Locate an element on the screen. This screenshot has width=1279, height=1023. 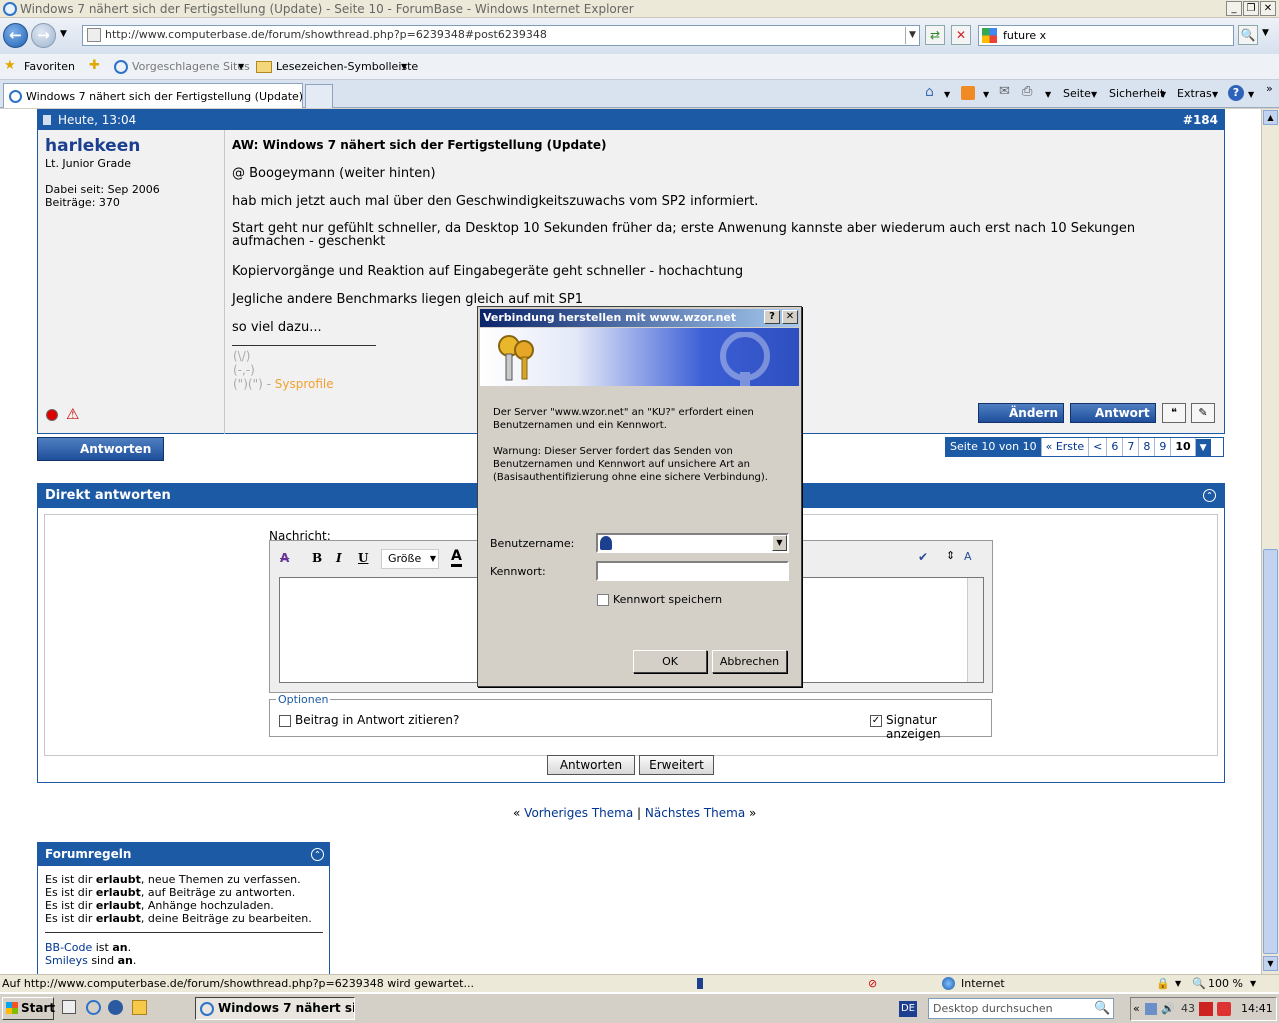
show-desktop-icon is located at coordinates (69, 1007).